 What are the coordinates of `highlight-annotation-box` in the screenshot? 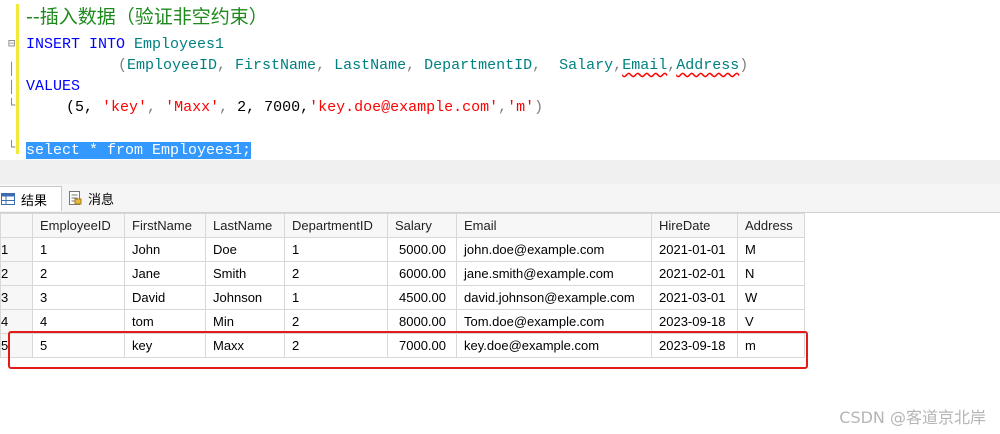 It's located at (408, 350).